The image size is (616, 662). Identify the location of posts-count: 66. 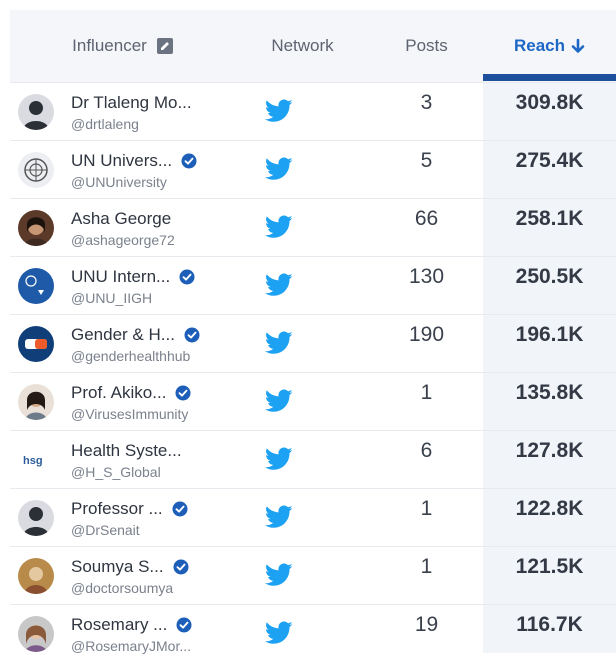
(426, 218).